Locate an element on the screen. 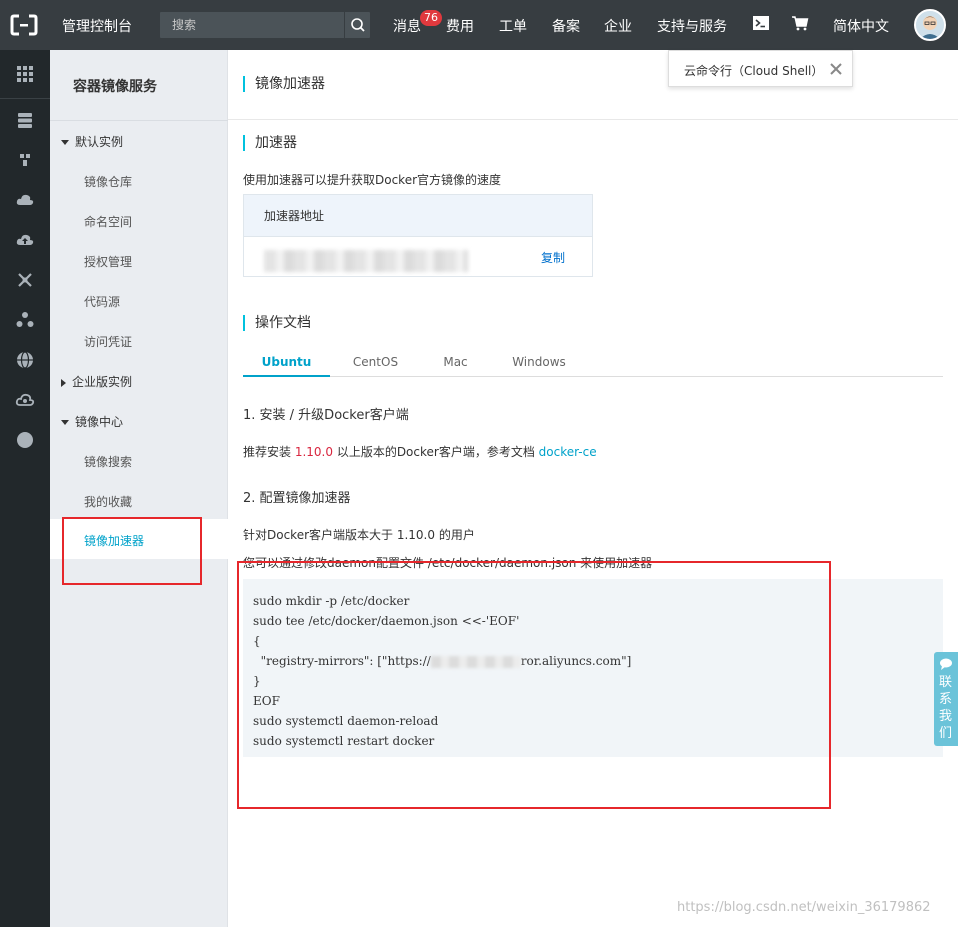  globe-icon is located at coordinates (25, 360).